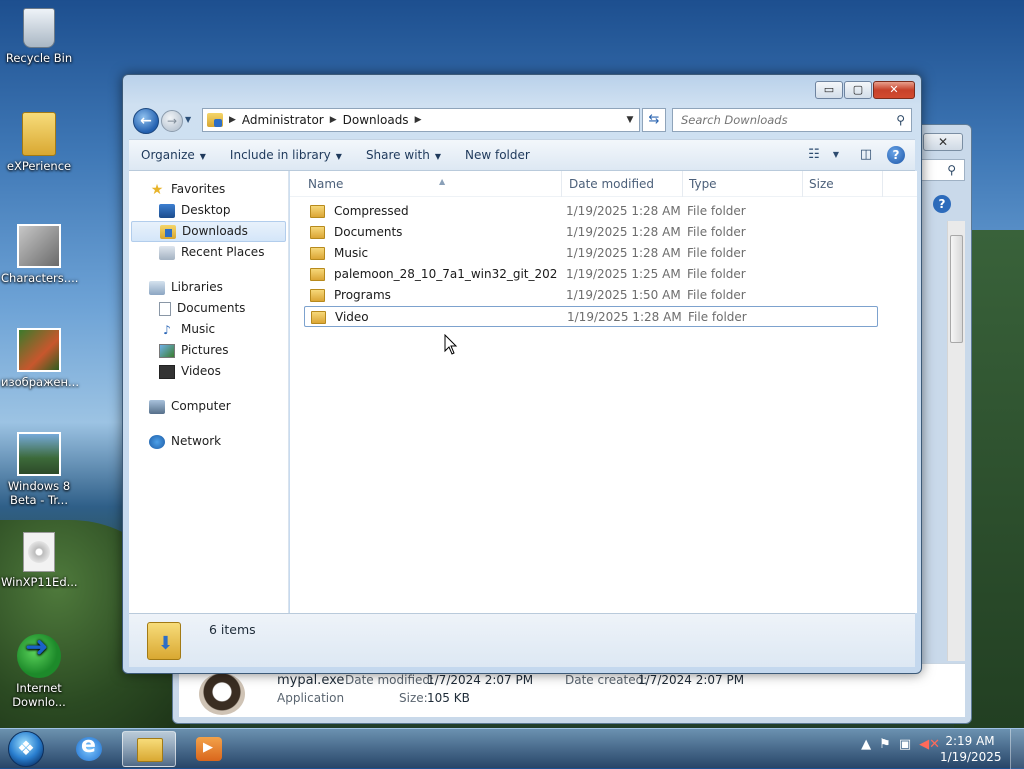  I want to click on details-file-name: mypal.exe, so click(311, 680).